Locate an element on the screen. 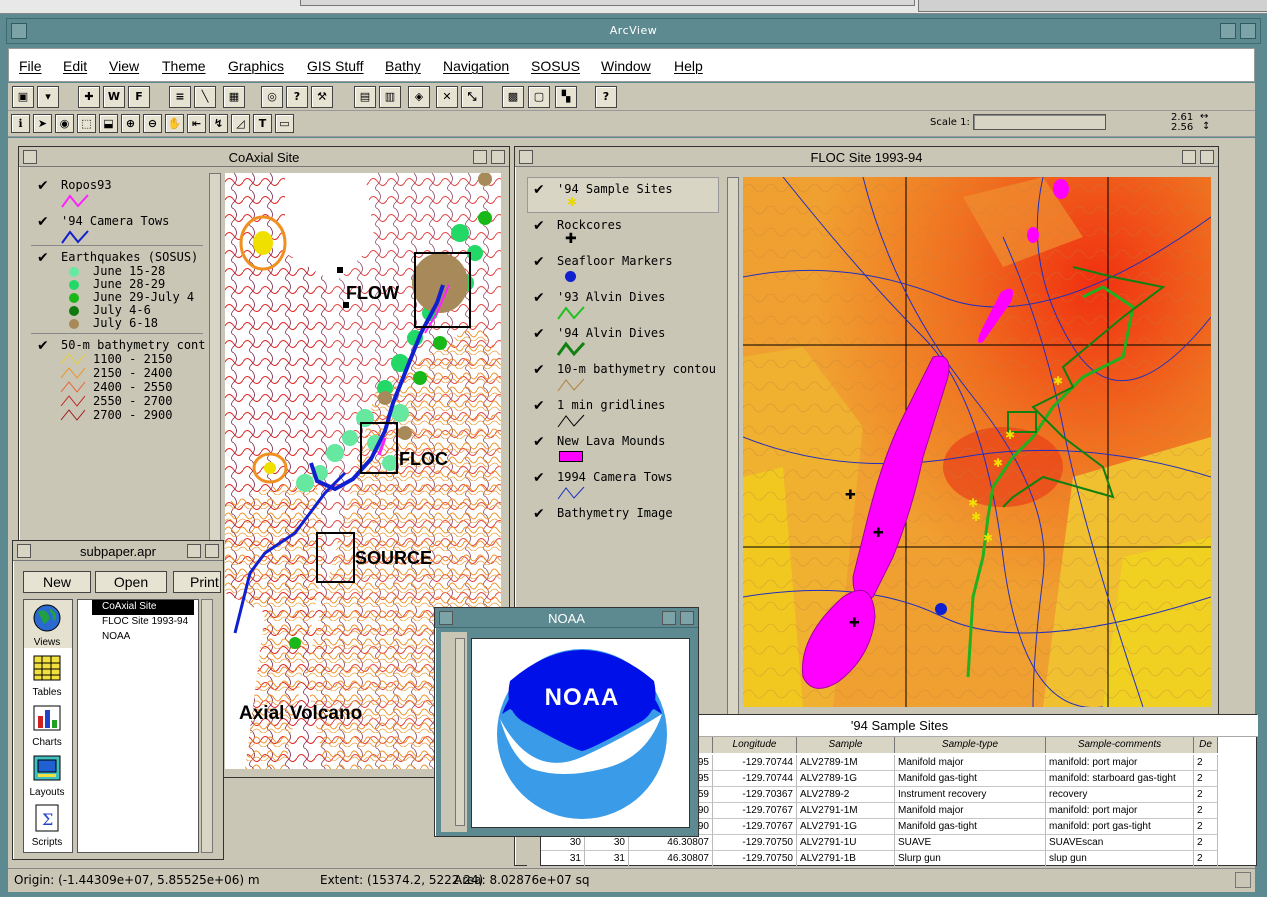 The height and width of the screenshot is (897, 1267). resize-grip-icon is located at coordinates (1243, 880).